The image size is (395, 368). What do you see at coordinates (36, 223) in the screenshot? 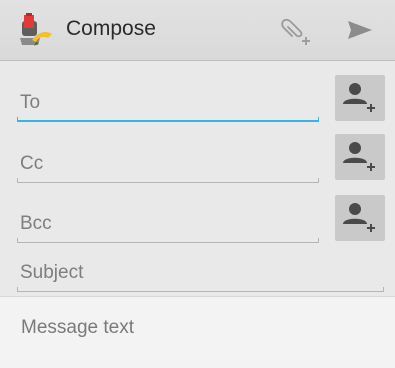
I see `bcc-placeholder: Bcc` at bounding box center [36, 223].